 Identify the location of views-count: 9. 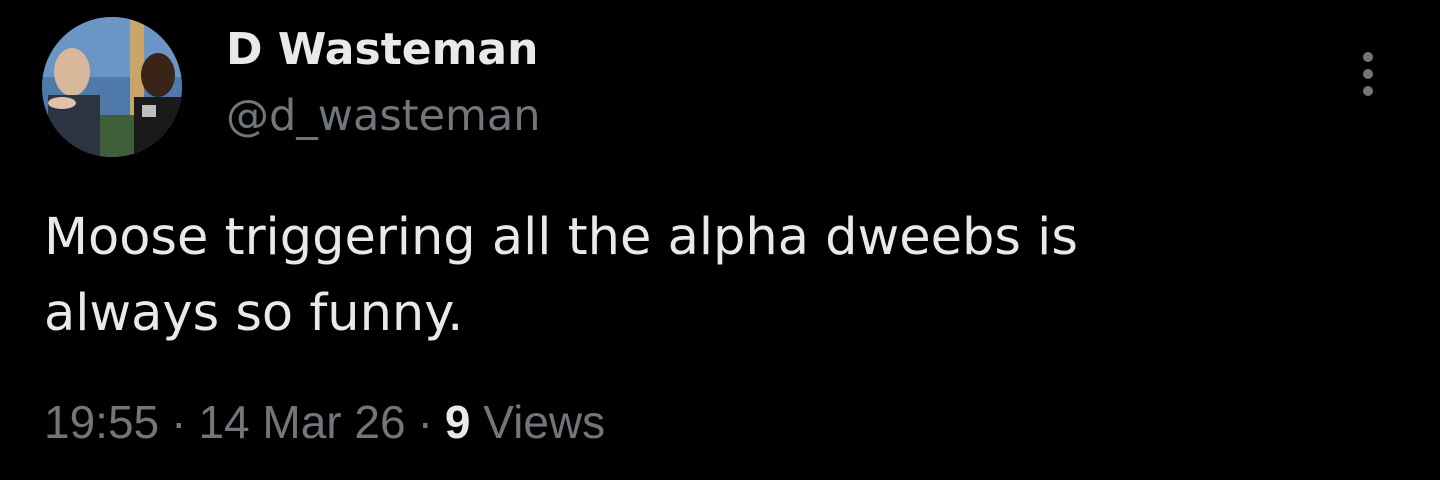
(458, 422).